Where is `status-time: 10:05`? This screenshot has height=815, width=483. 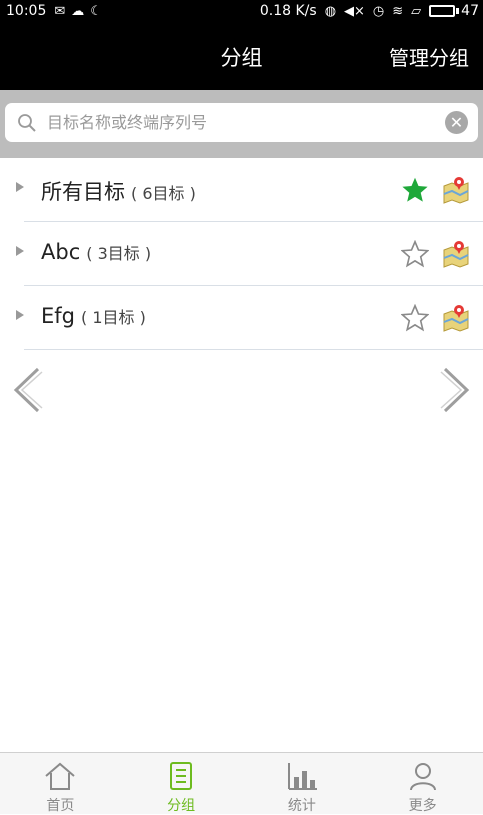 status-time: 10:05 is located at coordinates (26, 11).